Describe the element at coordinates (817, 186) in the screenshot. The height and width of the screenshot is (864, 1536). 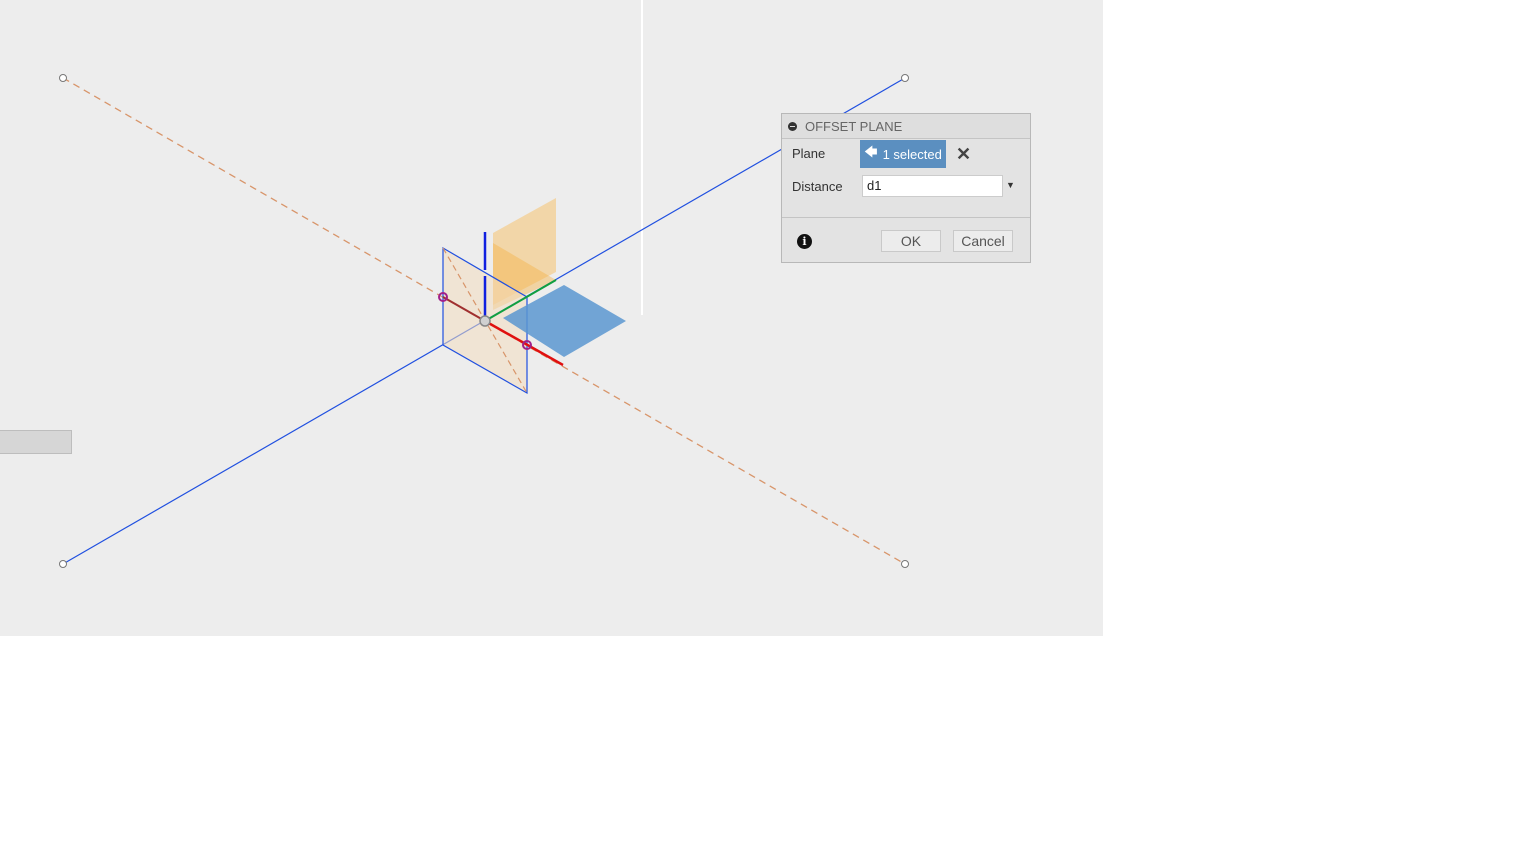
I see `distance-label: Distance` at that location.